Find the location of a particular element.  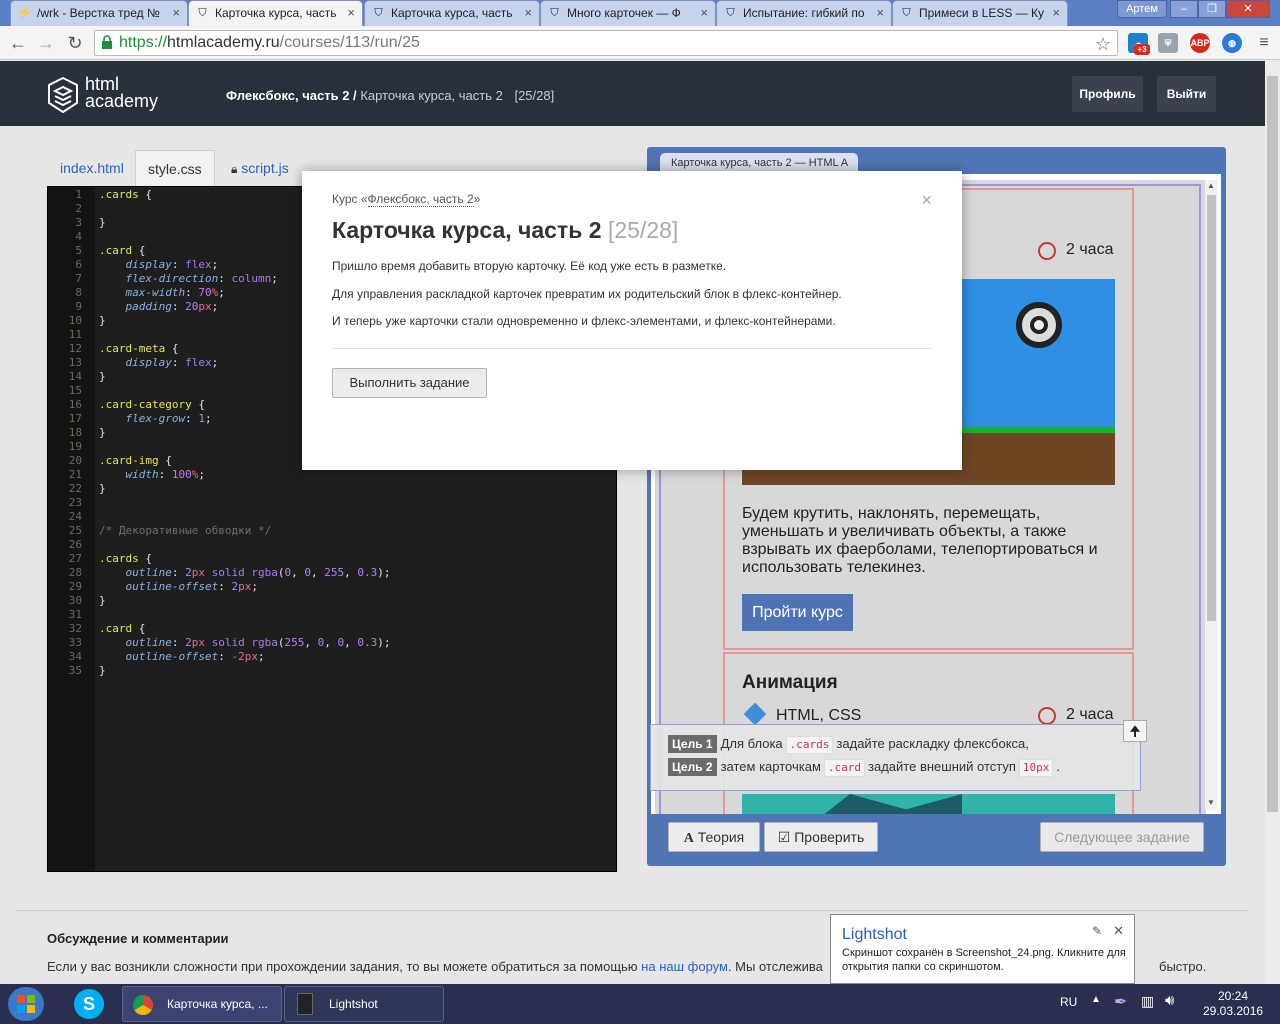

maximize-icon: ❐ is located at coordinates (1212, 9).